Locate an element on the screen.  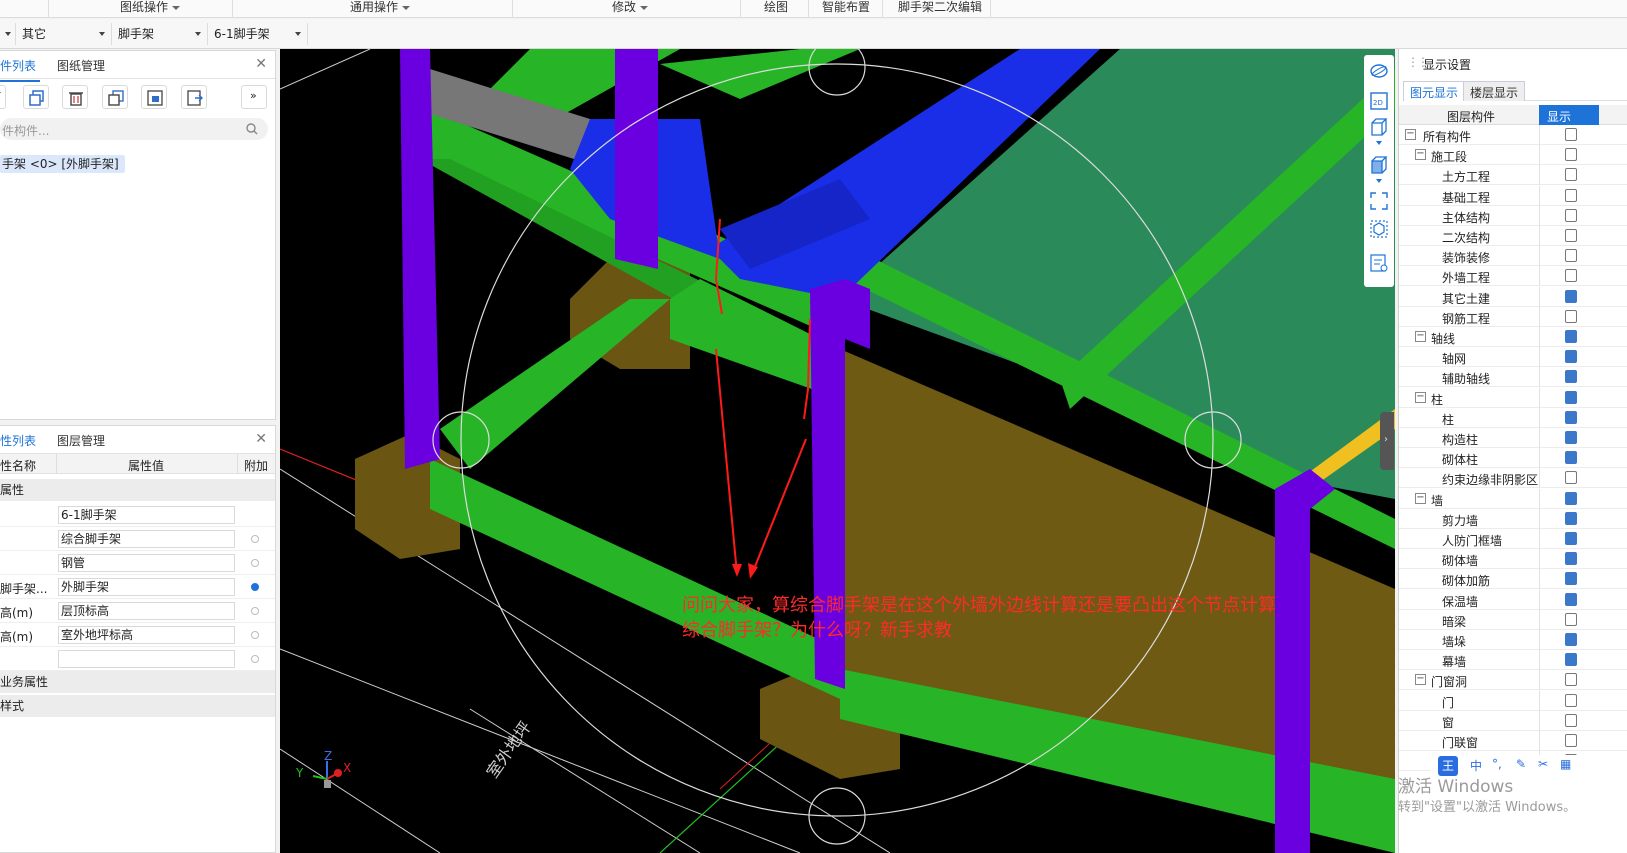
ribbon-group-general-ops: 通用操作 is located at coordinates (380, 9).